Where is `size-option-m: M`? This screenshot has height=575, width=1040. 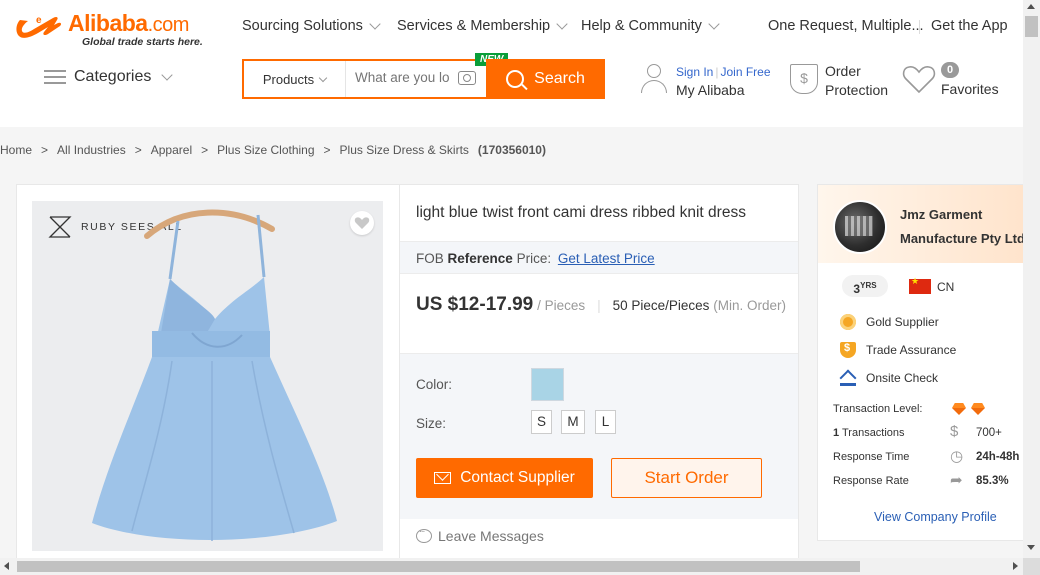
size-option-m: M is located at coordinates (573, 422).